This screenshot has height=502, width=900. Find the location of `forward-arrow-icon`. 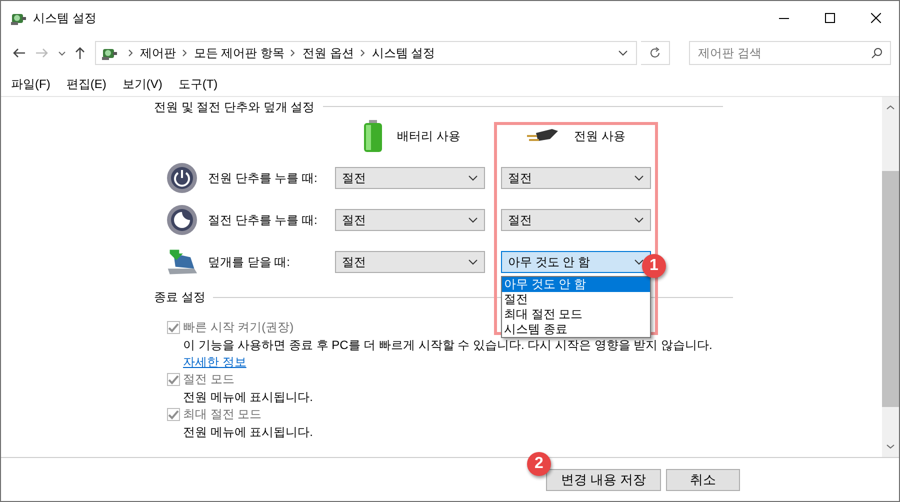

forward-arrow-icon is located at coordinates (42, 53).